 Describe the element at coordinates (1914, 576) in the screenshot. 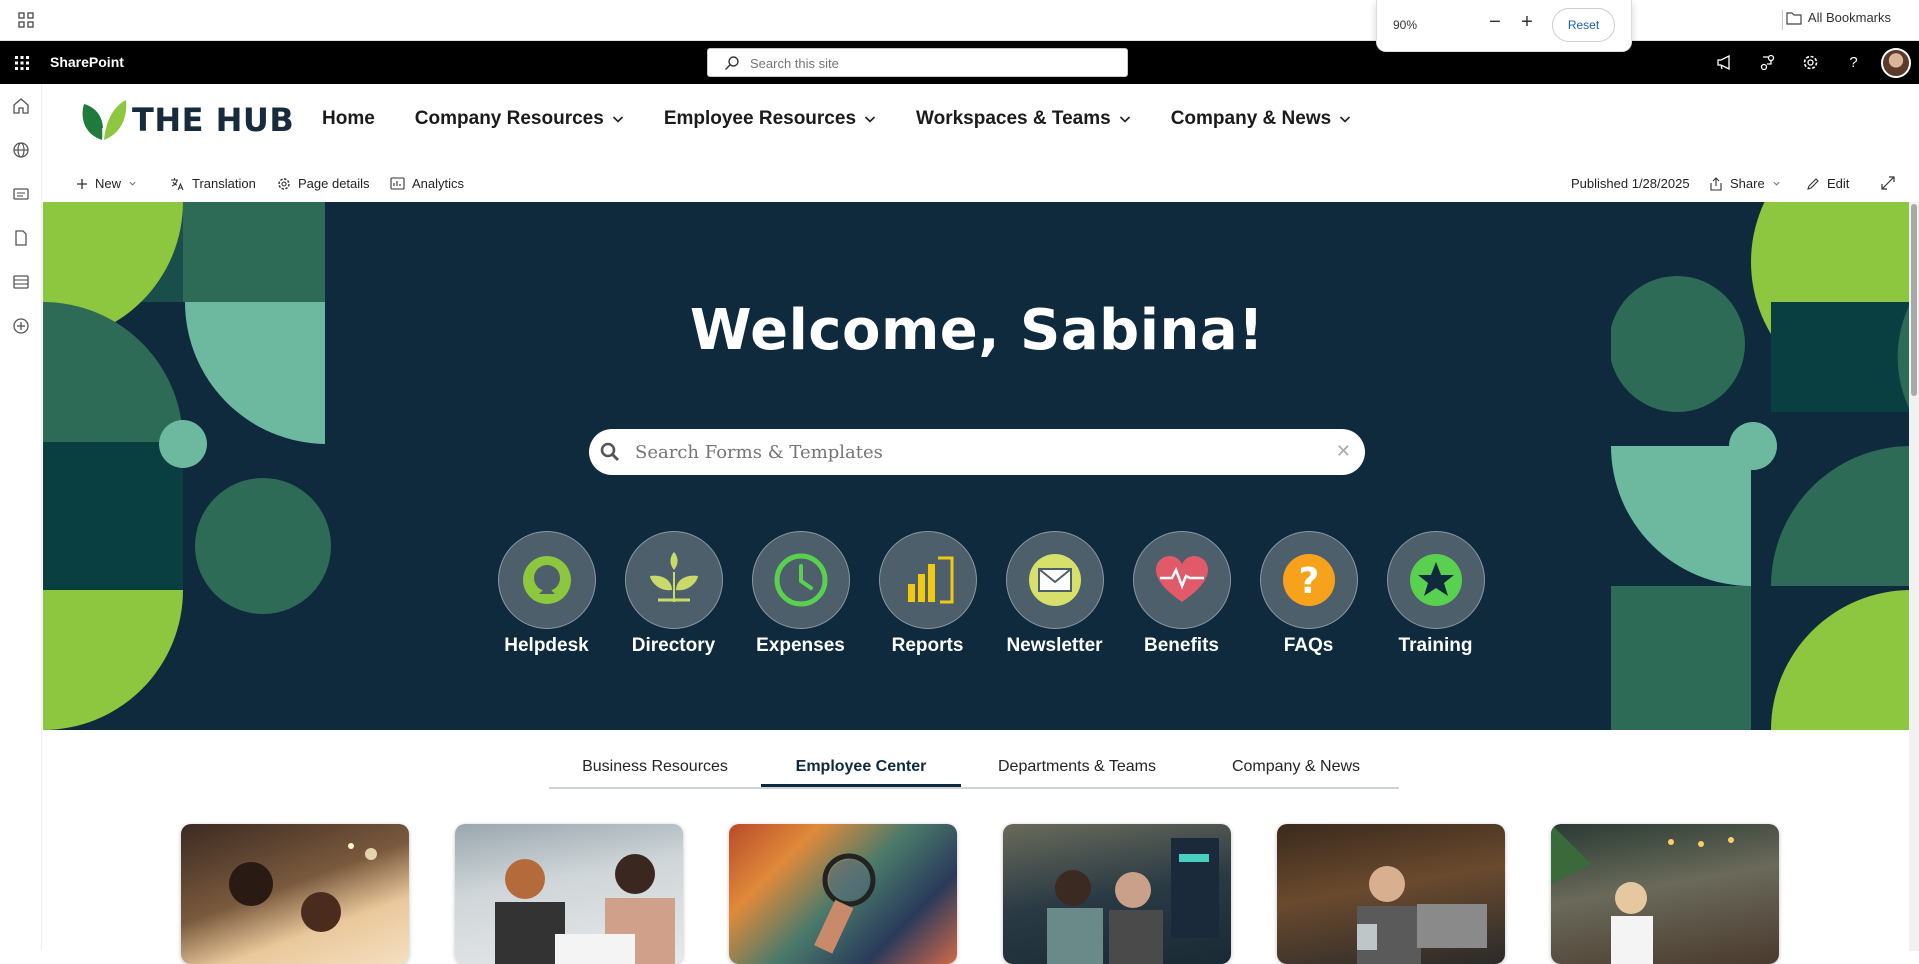

I see `page-scrollbar` at that location.